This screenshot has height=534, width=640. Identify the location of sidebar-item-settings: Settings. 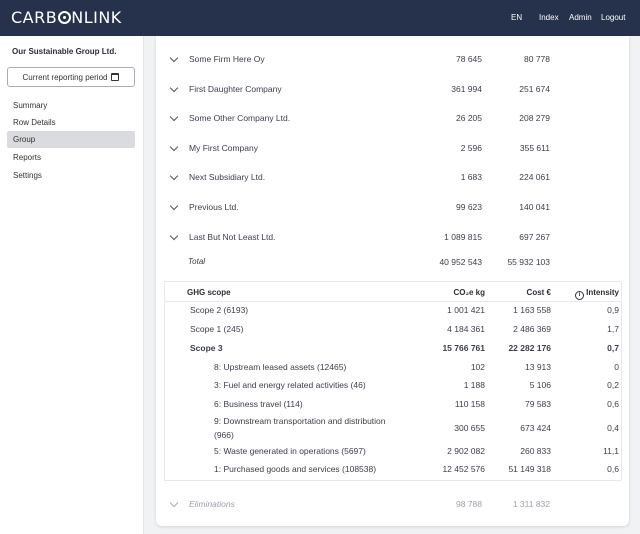
(71, 175).